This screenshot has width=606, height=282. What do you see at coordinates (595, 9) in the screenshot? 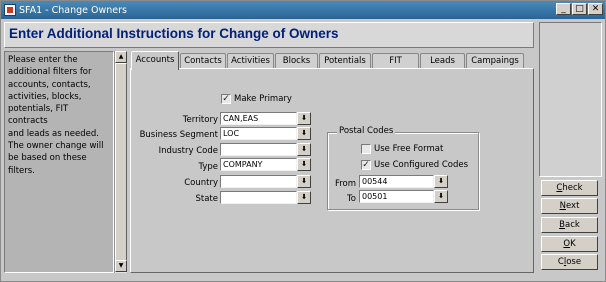
I see `close-window-button: ✕` at bounding box center [595, 9].